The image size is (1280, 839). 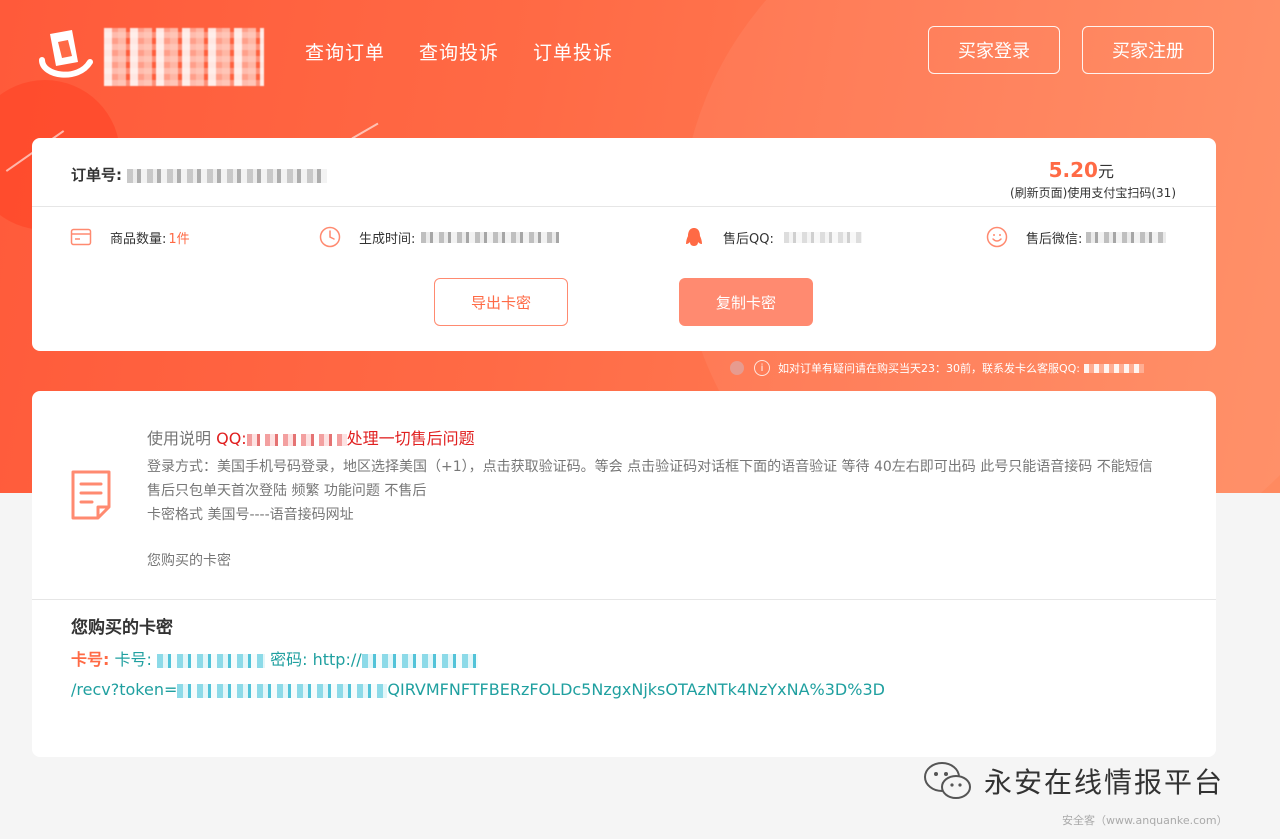 I want to click on url-prefix: http://, so click(x=337, y=659).